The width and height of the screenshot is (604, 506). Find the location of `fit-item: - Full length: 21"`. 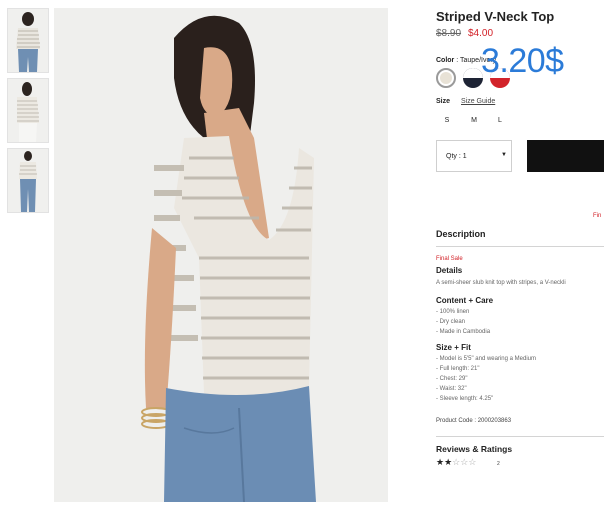

fit-item: - Full length: 21" is located at coordinates (458, 369).